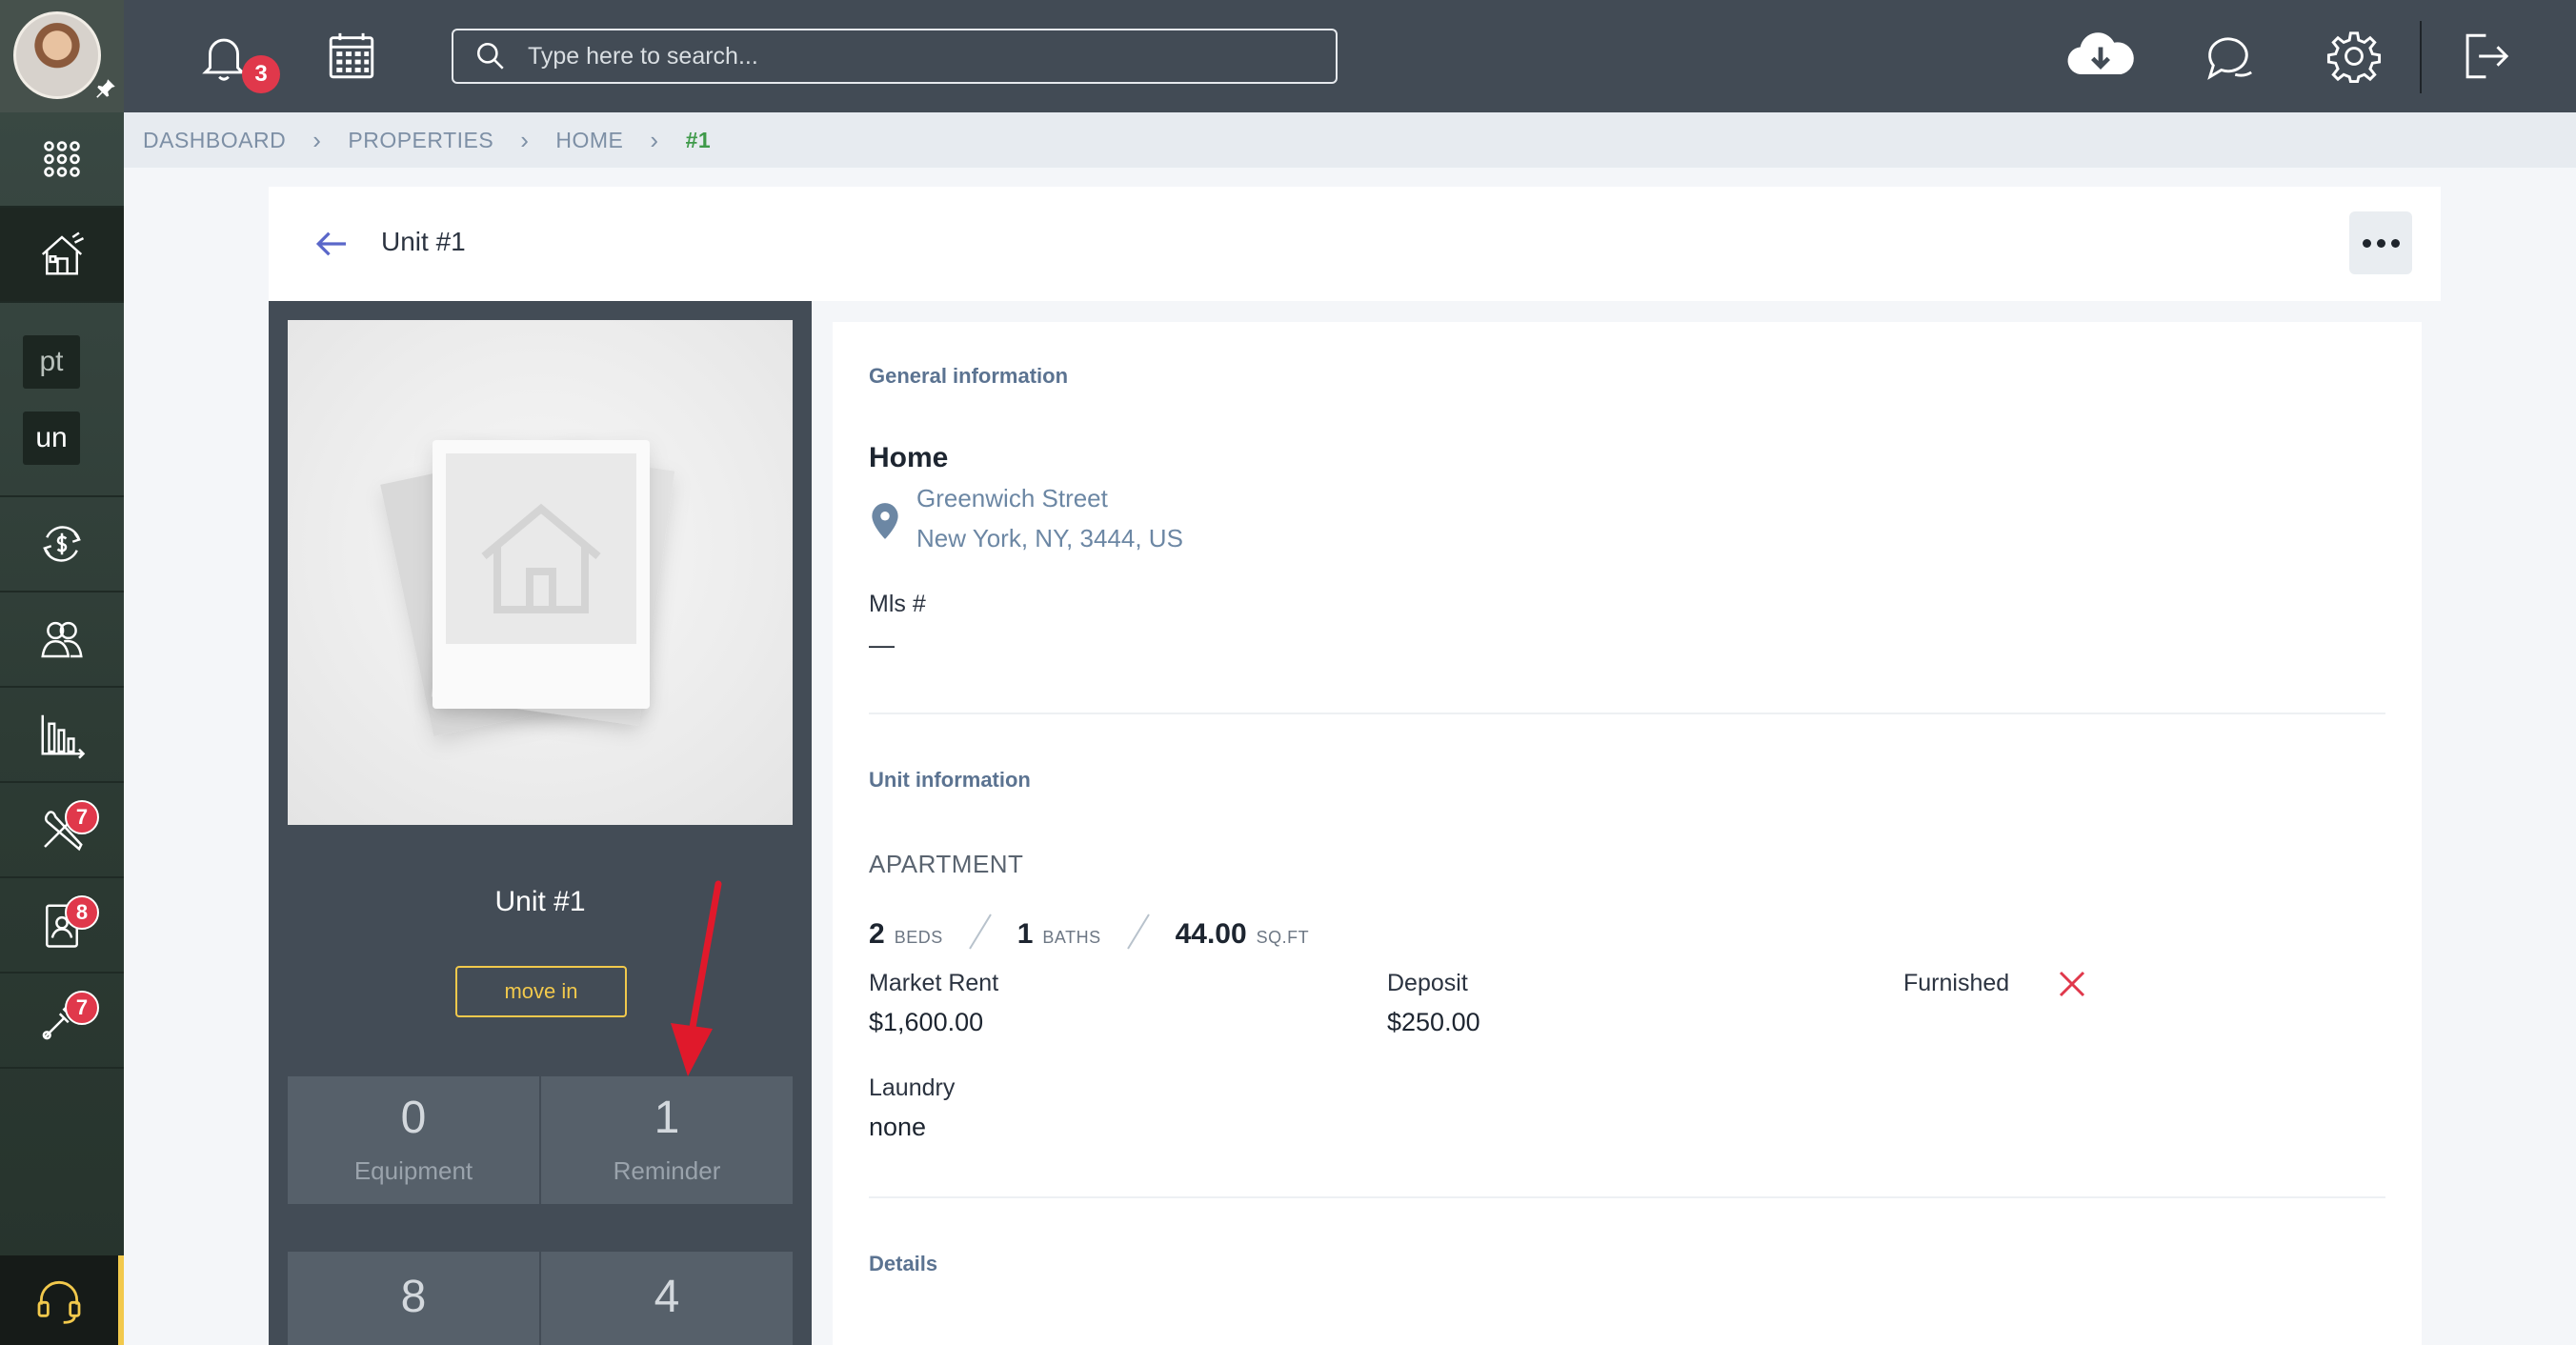  I want to click on grid-icon, so click(62, 159).